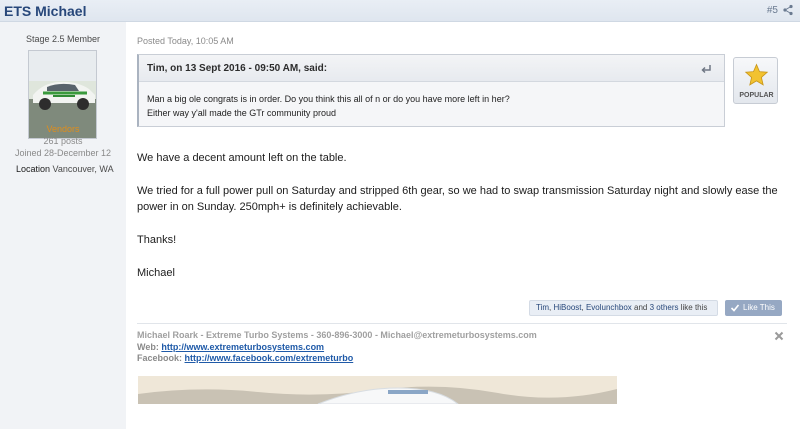 Image resolution: width=800 pixels, height=429 pixels. I want to click on signature-divider, so click(462, 323).